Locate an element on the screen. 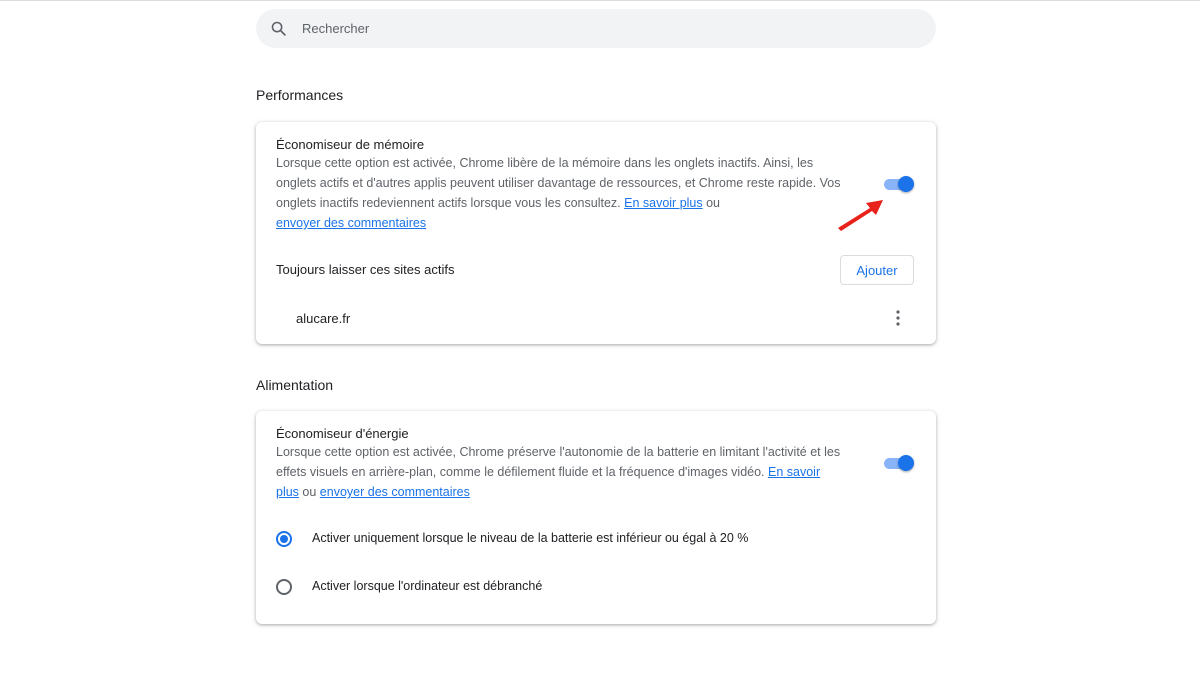  search-icon is located at coordinates (278, 28).